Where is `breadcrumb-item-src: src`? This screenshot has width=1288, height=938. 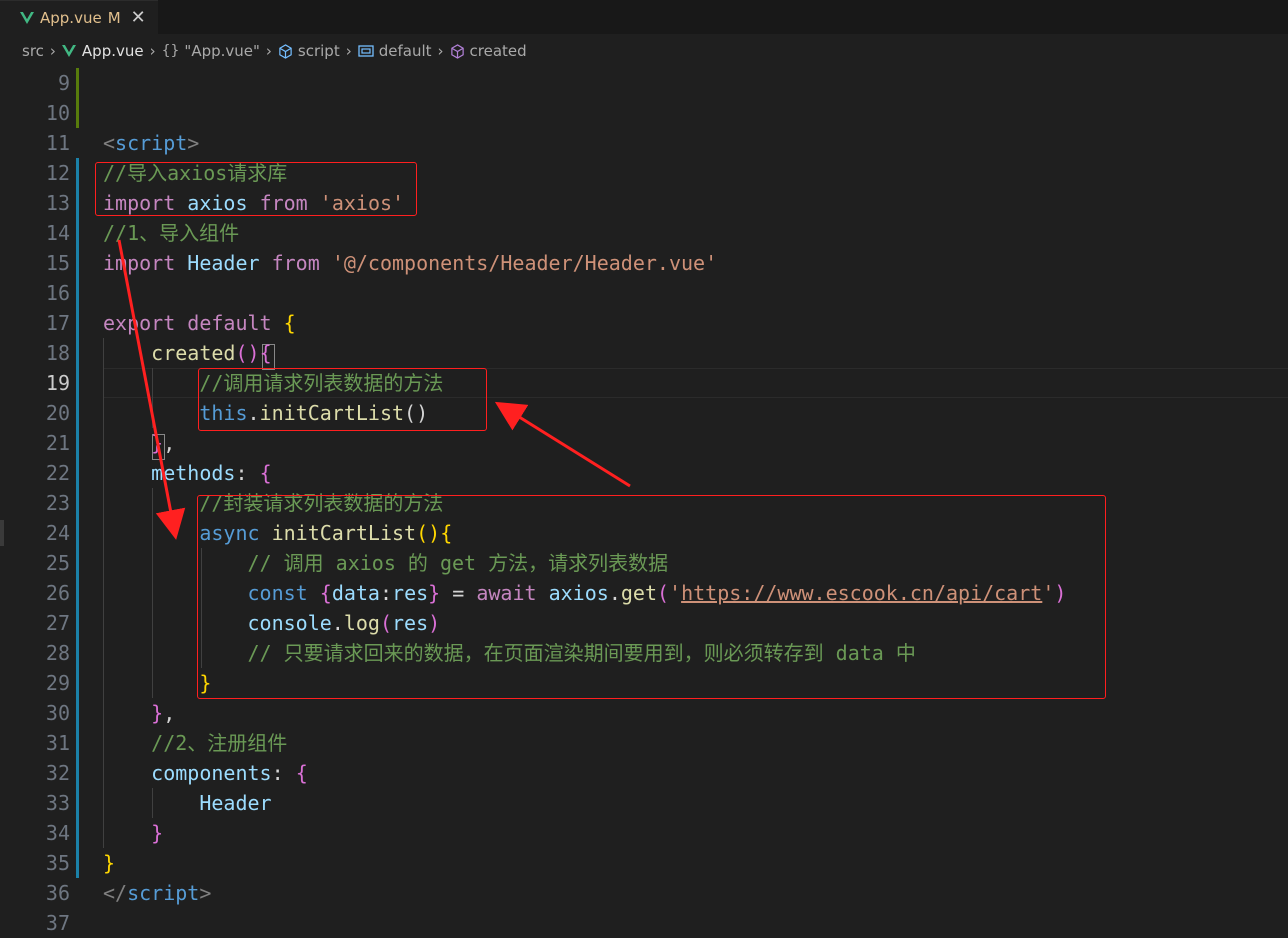
breadcrumb-item-src: src is located at coordinates (33, 51).